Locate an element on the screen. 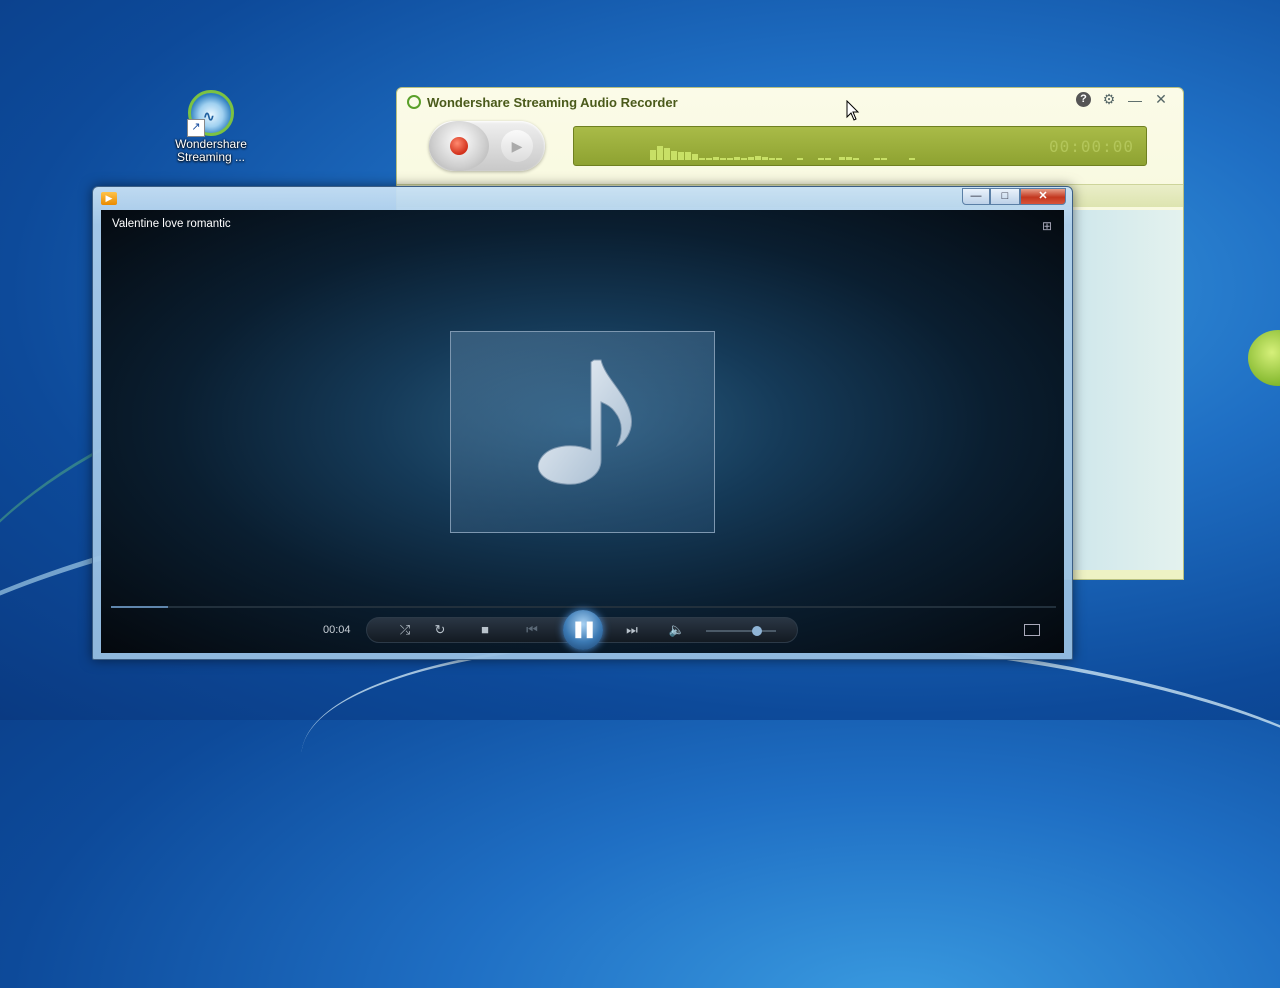 This screenshot has width=1280, height=988. next-icon: ⏭ is located at coordinates (632, 630).